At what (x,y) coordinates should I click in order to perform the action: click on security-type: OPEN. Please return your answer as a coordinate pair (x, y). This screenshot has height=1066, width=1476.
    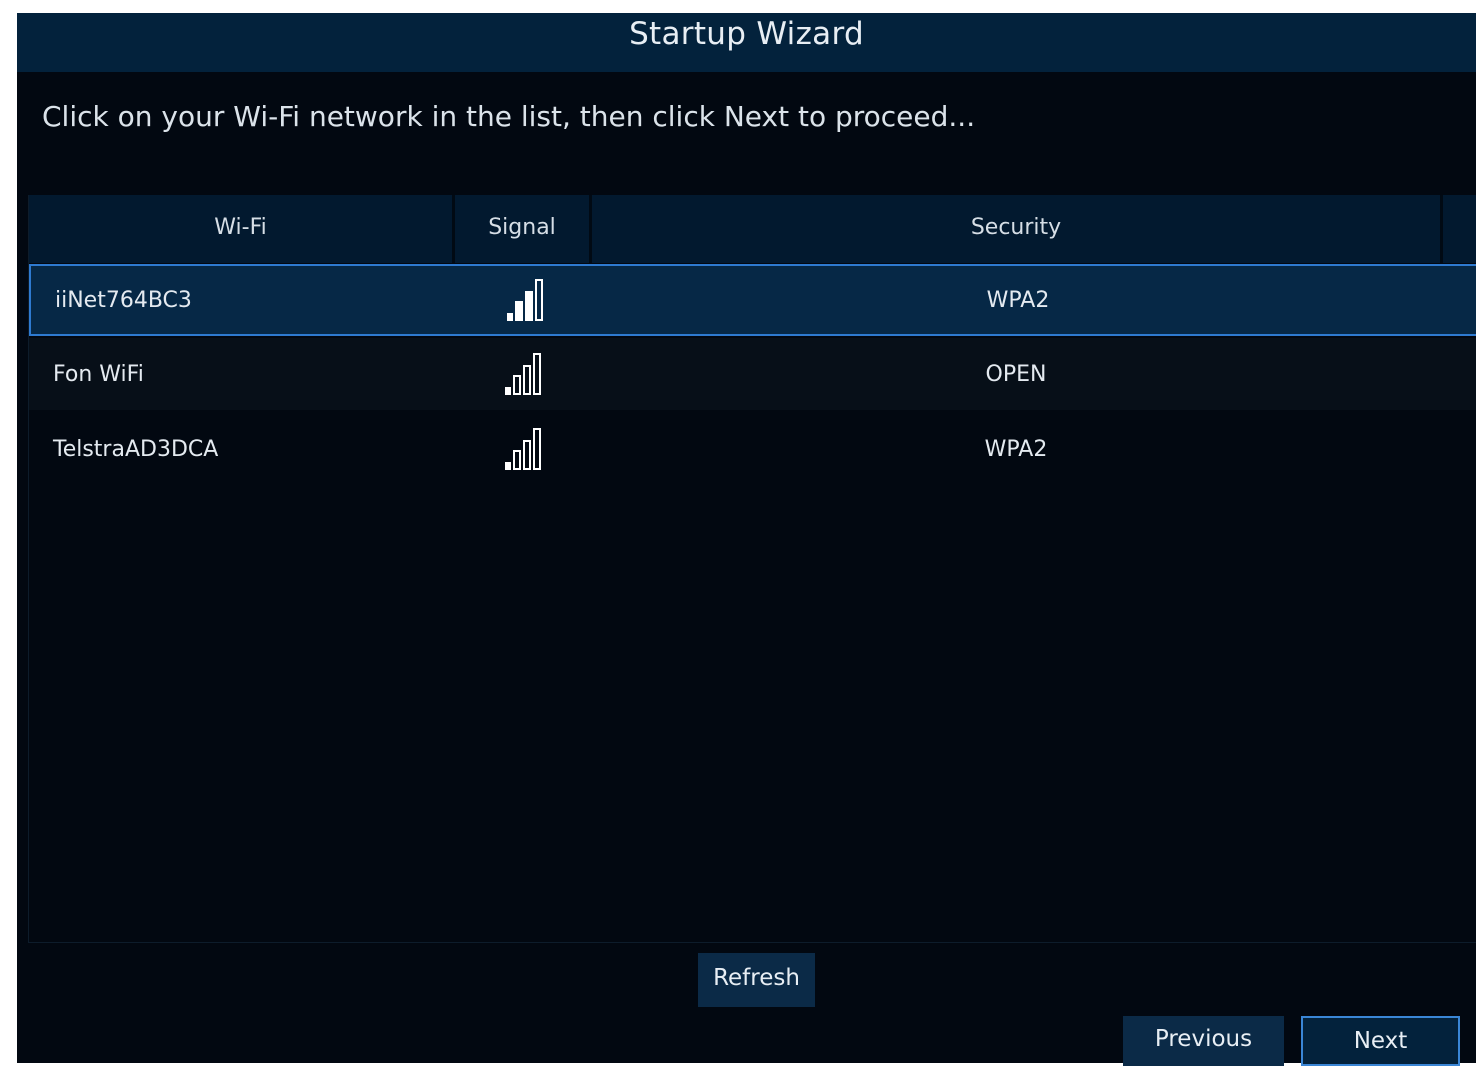
    Looking at the image, I should click on (1016, 374).